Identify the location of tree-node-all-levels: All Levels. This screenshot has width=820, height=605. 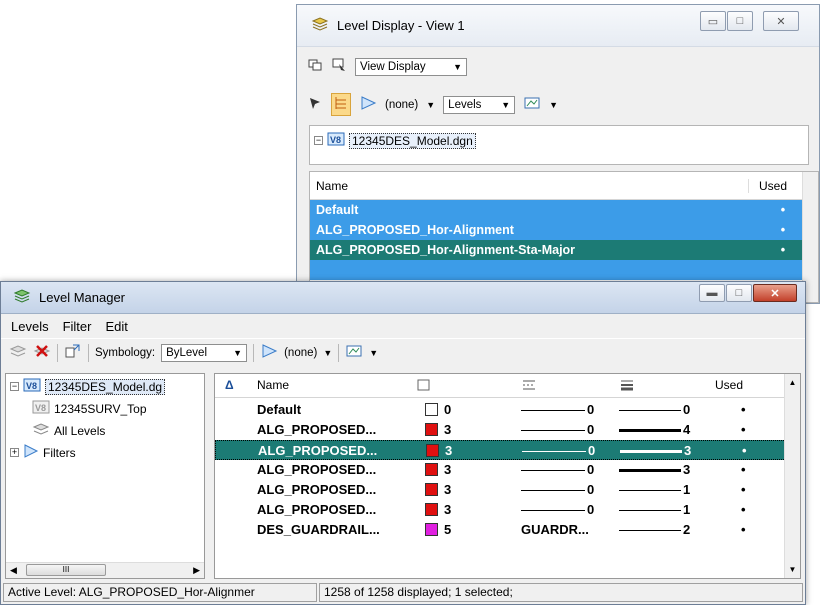
(68, 430).